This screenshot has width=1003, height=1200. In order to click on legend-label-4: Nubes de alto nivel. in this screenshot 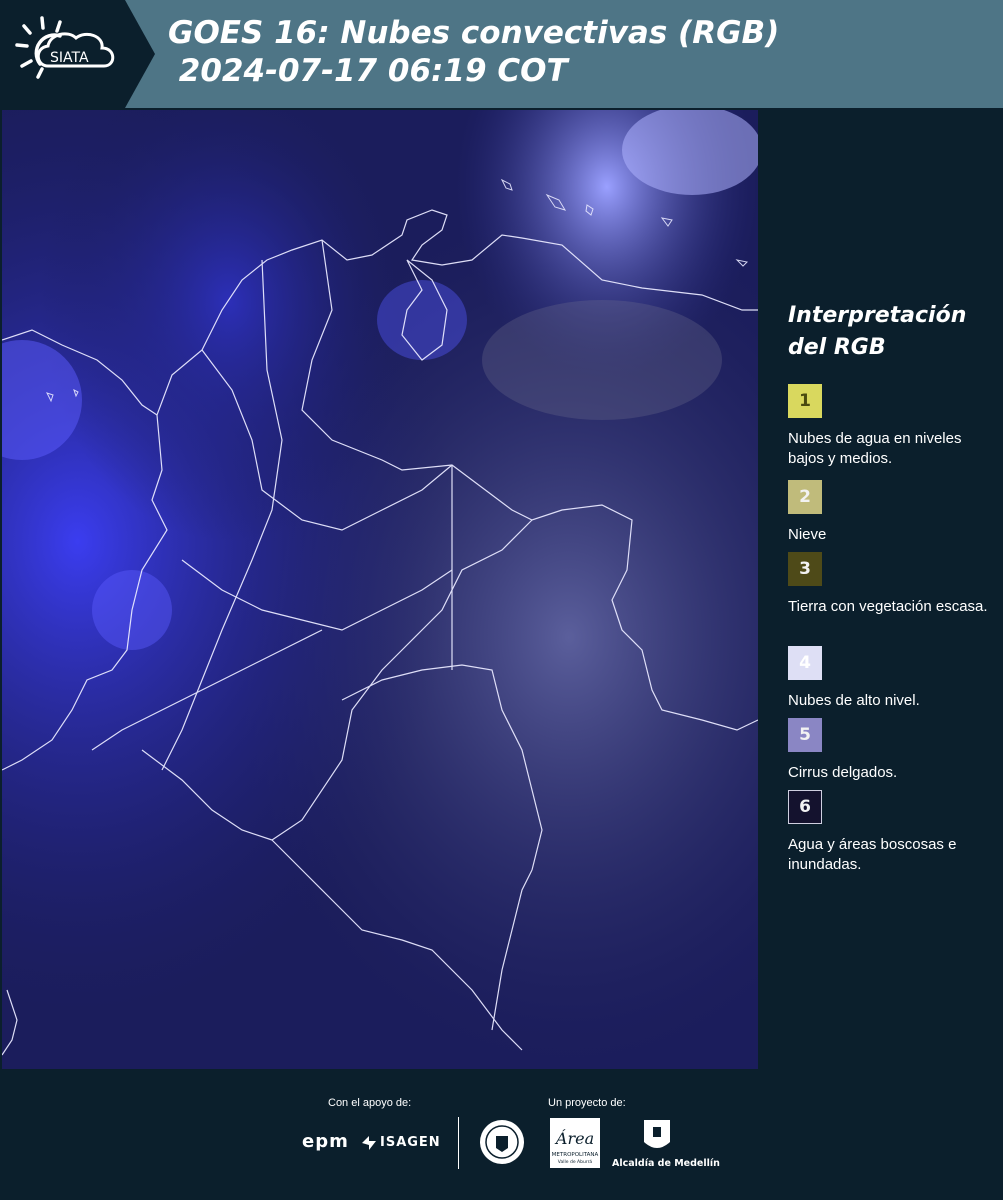, I will do `click(854, 700)`.